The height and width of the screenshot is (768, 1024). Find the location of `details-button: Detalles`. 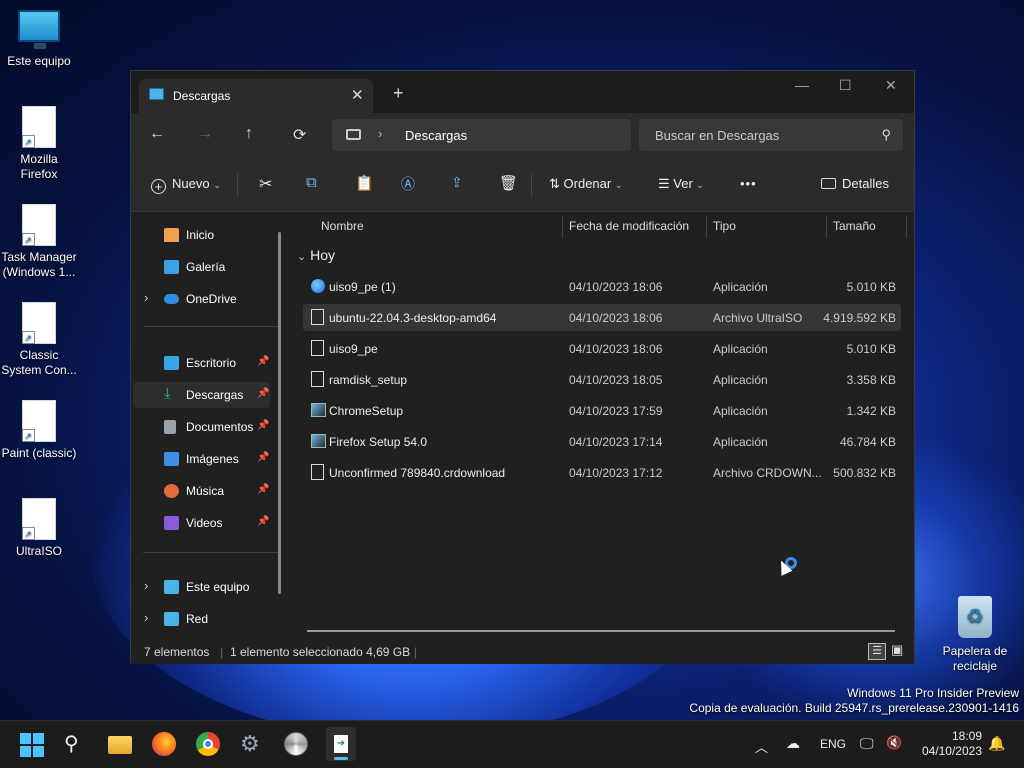

details-button: Detalles is located at coordinates (855, 183).